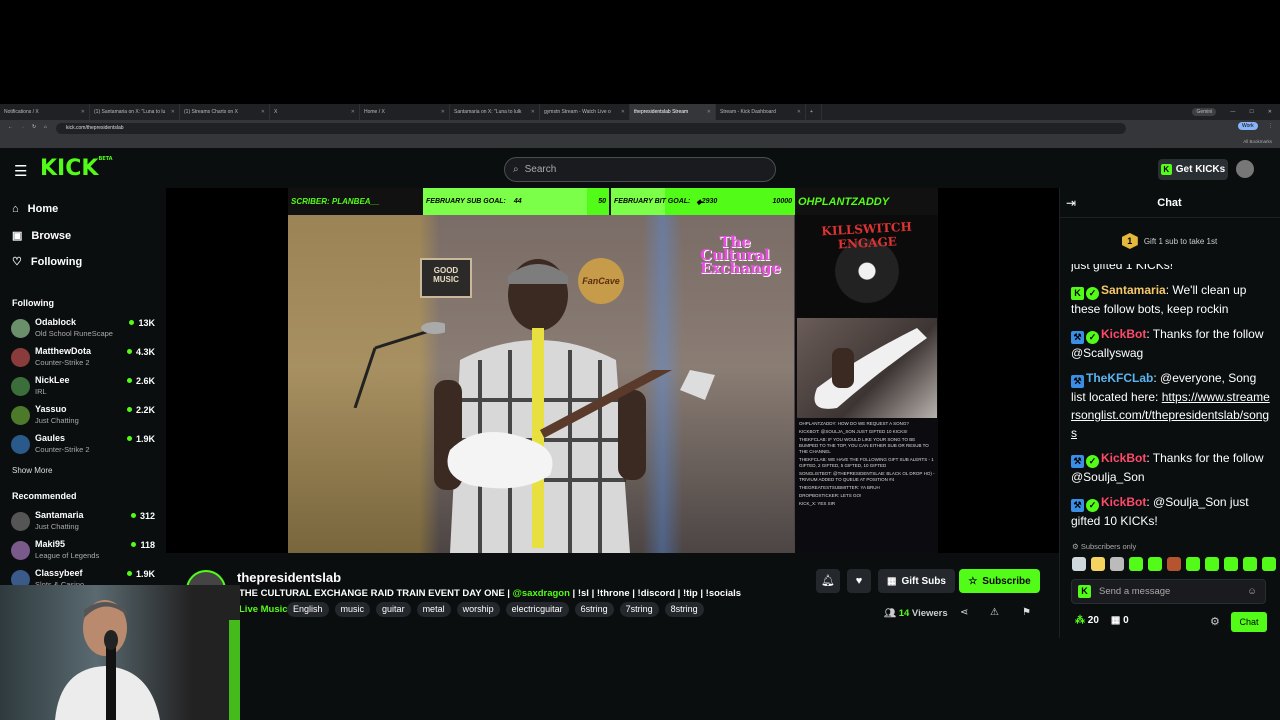  What do you see at coordinates (352, 609) in the screenshot?
I see `tag: music` at bounding box center [352, 609].